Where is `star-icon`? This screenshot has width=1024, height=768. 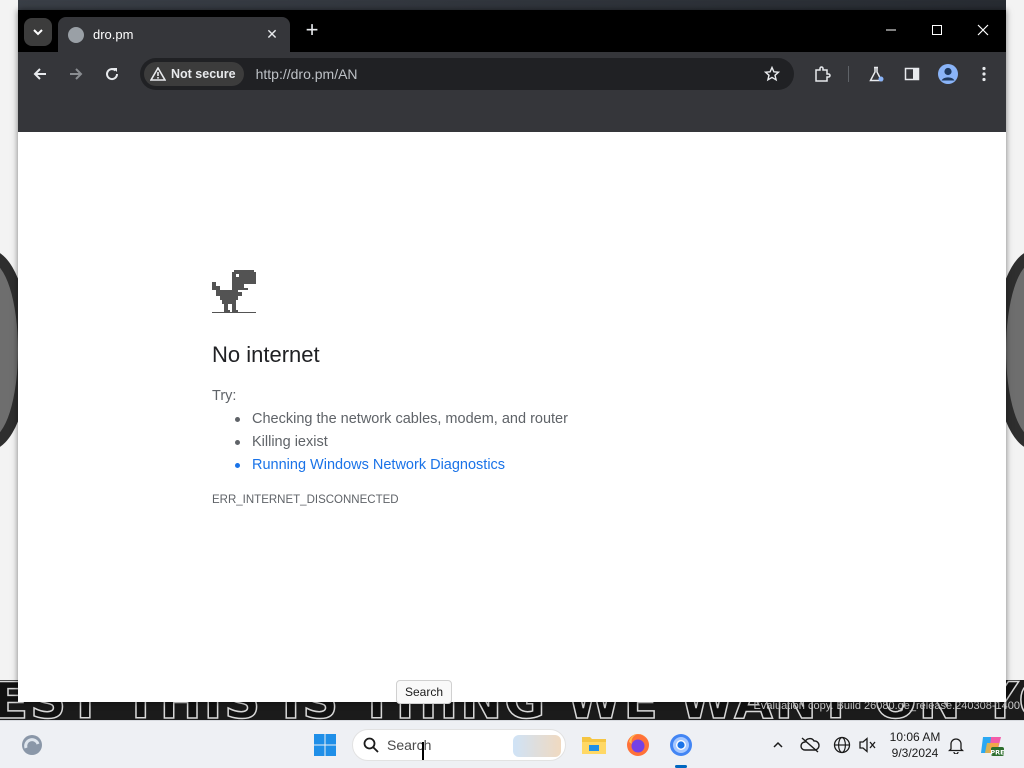 star-icon is located at coordinates (772, 74).